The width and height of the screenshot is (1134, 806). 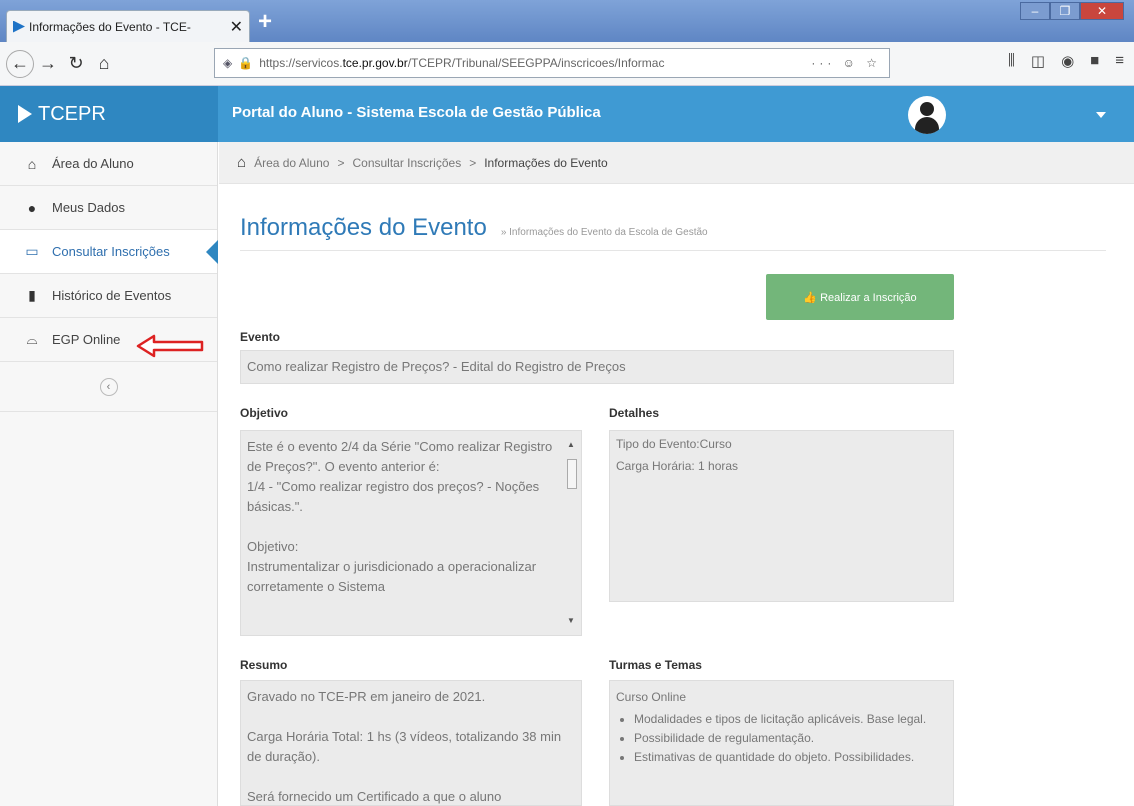 I want to click on sidebar-item-area-do-aluno: ⌂ Área do Aluno, so click(x=108, y=164).